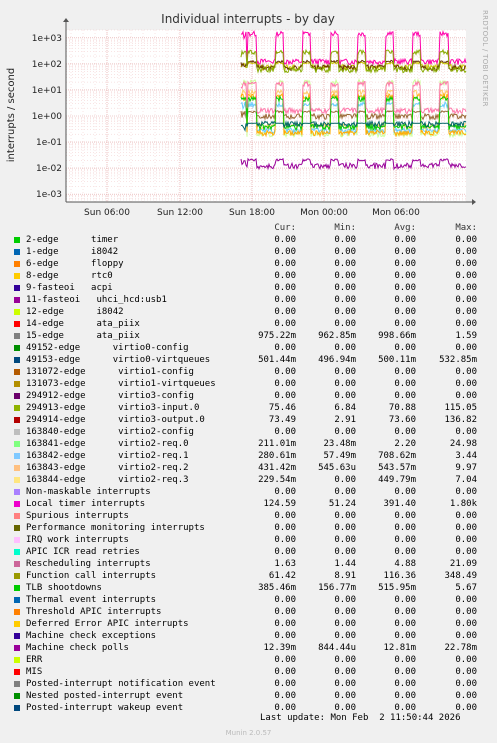  I want to click on legend-name: 11-fasteoi uhci_hcd:usb1, so click(96, 300).